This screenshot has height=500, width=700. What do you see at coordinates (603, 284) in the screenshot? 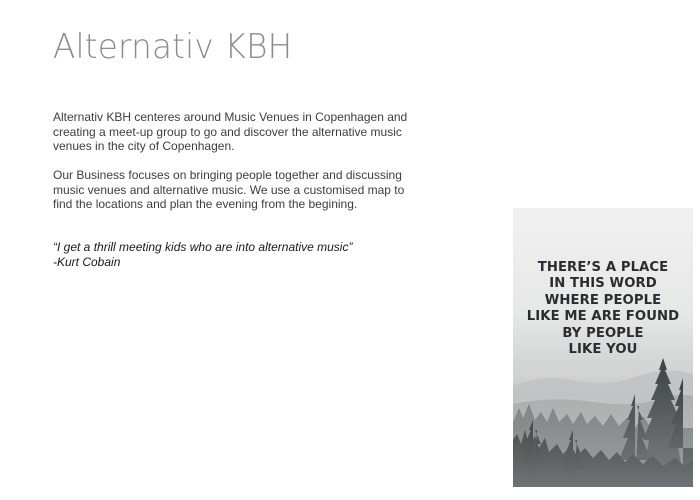
I see `poster-line: IN THIS WORD` at bounding box center [603, 284].